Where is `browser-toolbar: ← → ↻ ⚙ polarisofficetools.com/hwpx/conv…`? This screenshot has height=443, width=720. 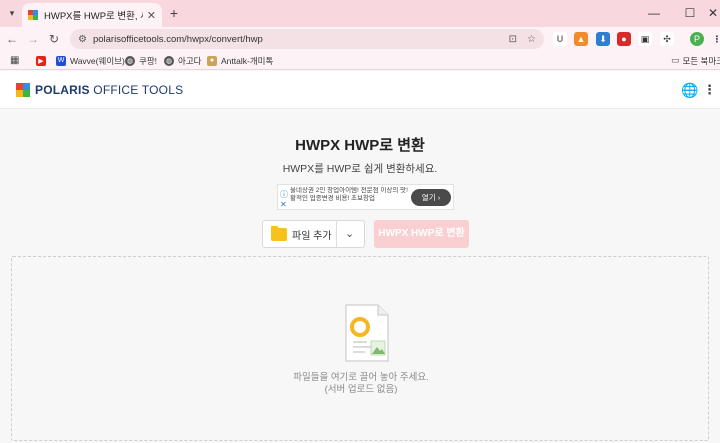
browser-toolbar: ← → ↻ ⚙ polarisofficetools.com/hwpx/conv… is located at coordinates (360, 39).